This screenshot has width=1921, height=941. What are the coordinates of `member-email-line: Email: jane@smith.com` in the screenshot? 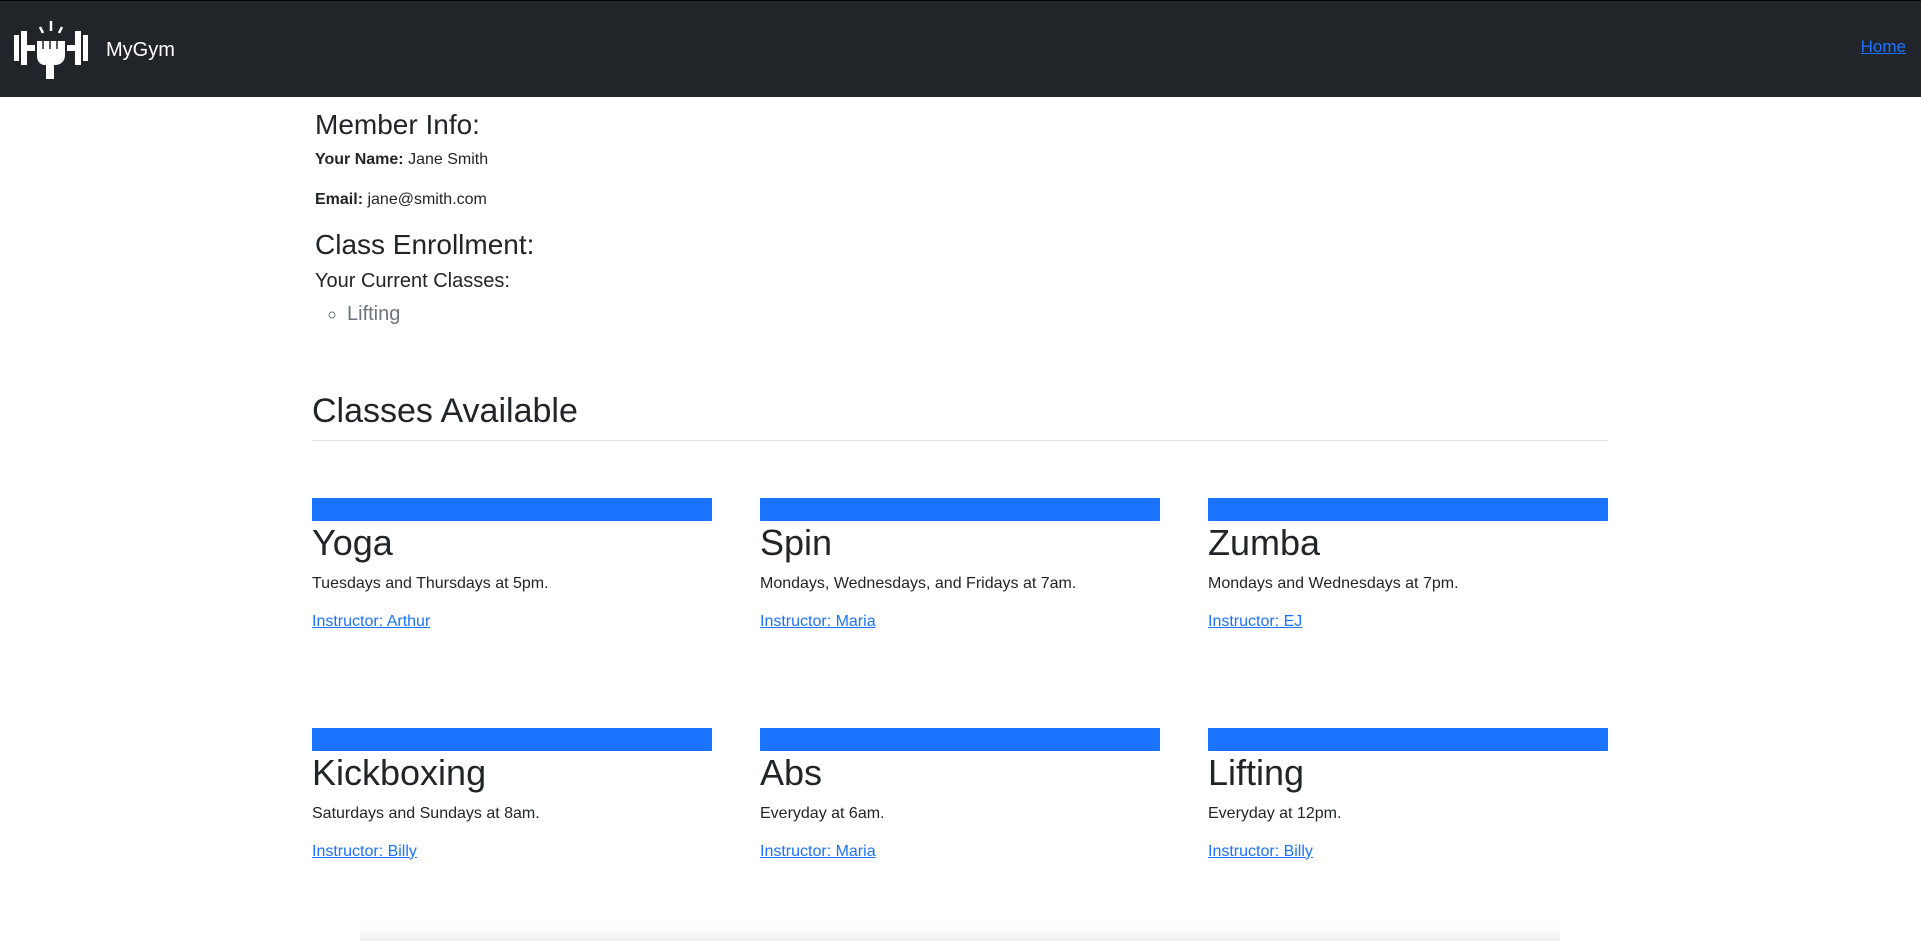 It's located at (815, 200).